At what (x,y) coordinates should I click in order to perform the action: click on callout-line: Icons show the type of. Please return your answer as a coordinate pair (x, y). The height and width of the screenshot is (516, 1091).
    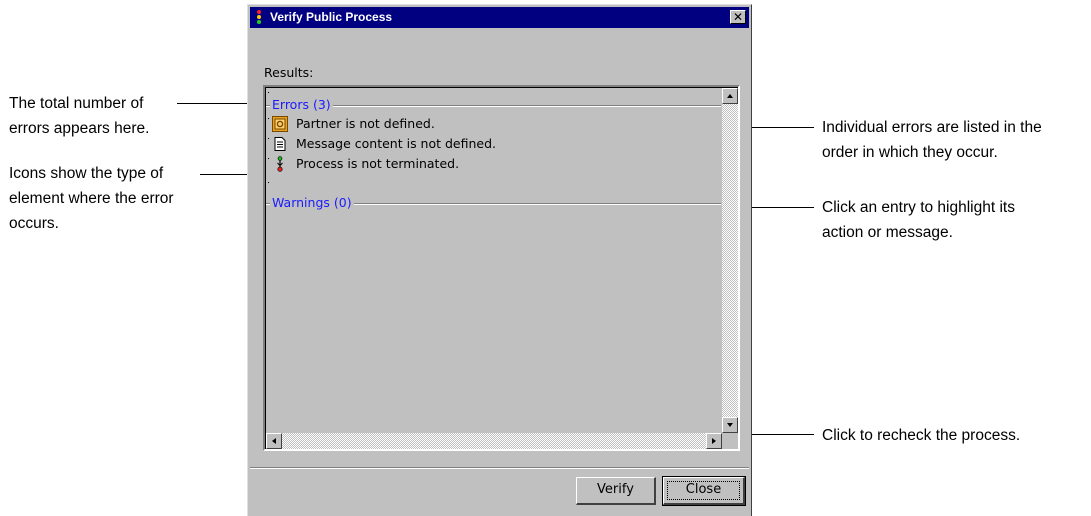
    Looking at the image, I should click on (86, 173).